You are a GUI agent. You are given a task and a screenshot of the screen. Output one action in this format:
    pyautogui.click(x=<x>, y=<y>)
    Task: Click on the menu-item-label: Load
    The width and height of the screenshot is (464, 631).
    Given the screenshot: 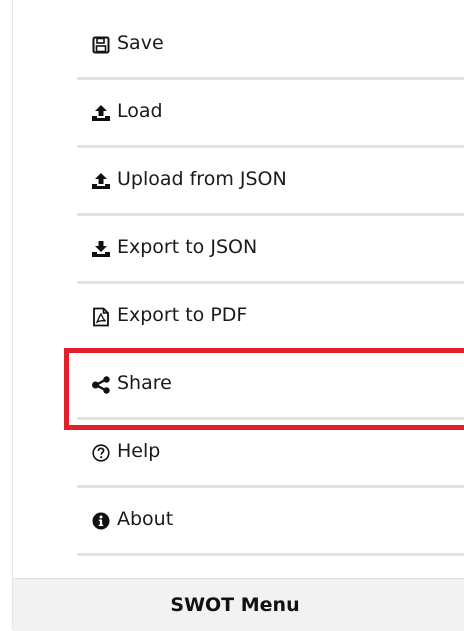 What is the action you would take?
    pyautogui.click(x=140, y=110)
    